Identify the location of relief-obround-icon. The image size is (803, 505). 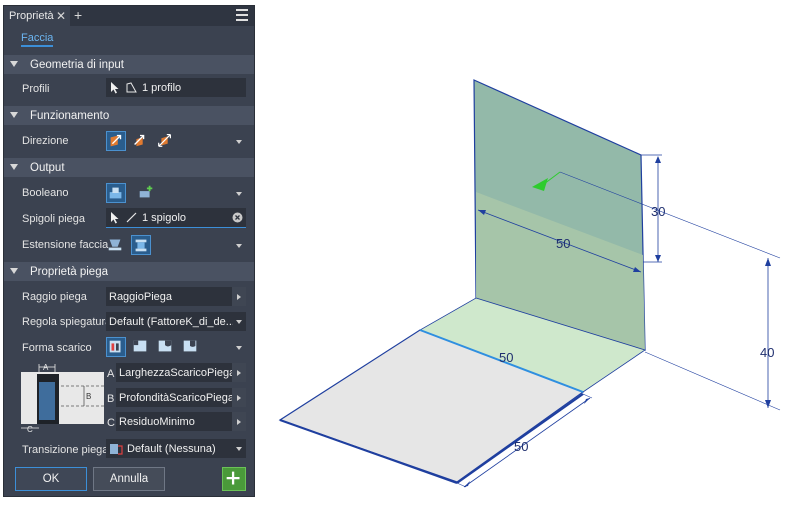
(190, 346).